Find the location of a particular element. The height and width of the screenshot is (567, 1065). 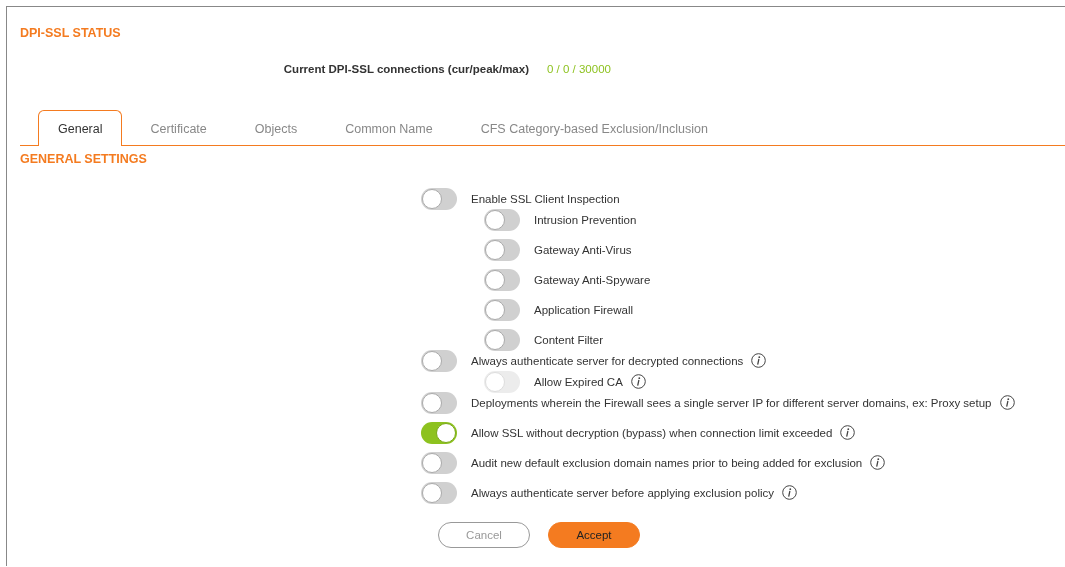

setting-label: Deployments wherein the Firewall sees a single server IP for different server domains, ex: Proxy setup is located at coordinates (731, 402).